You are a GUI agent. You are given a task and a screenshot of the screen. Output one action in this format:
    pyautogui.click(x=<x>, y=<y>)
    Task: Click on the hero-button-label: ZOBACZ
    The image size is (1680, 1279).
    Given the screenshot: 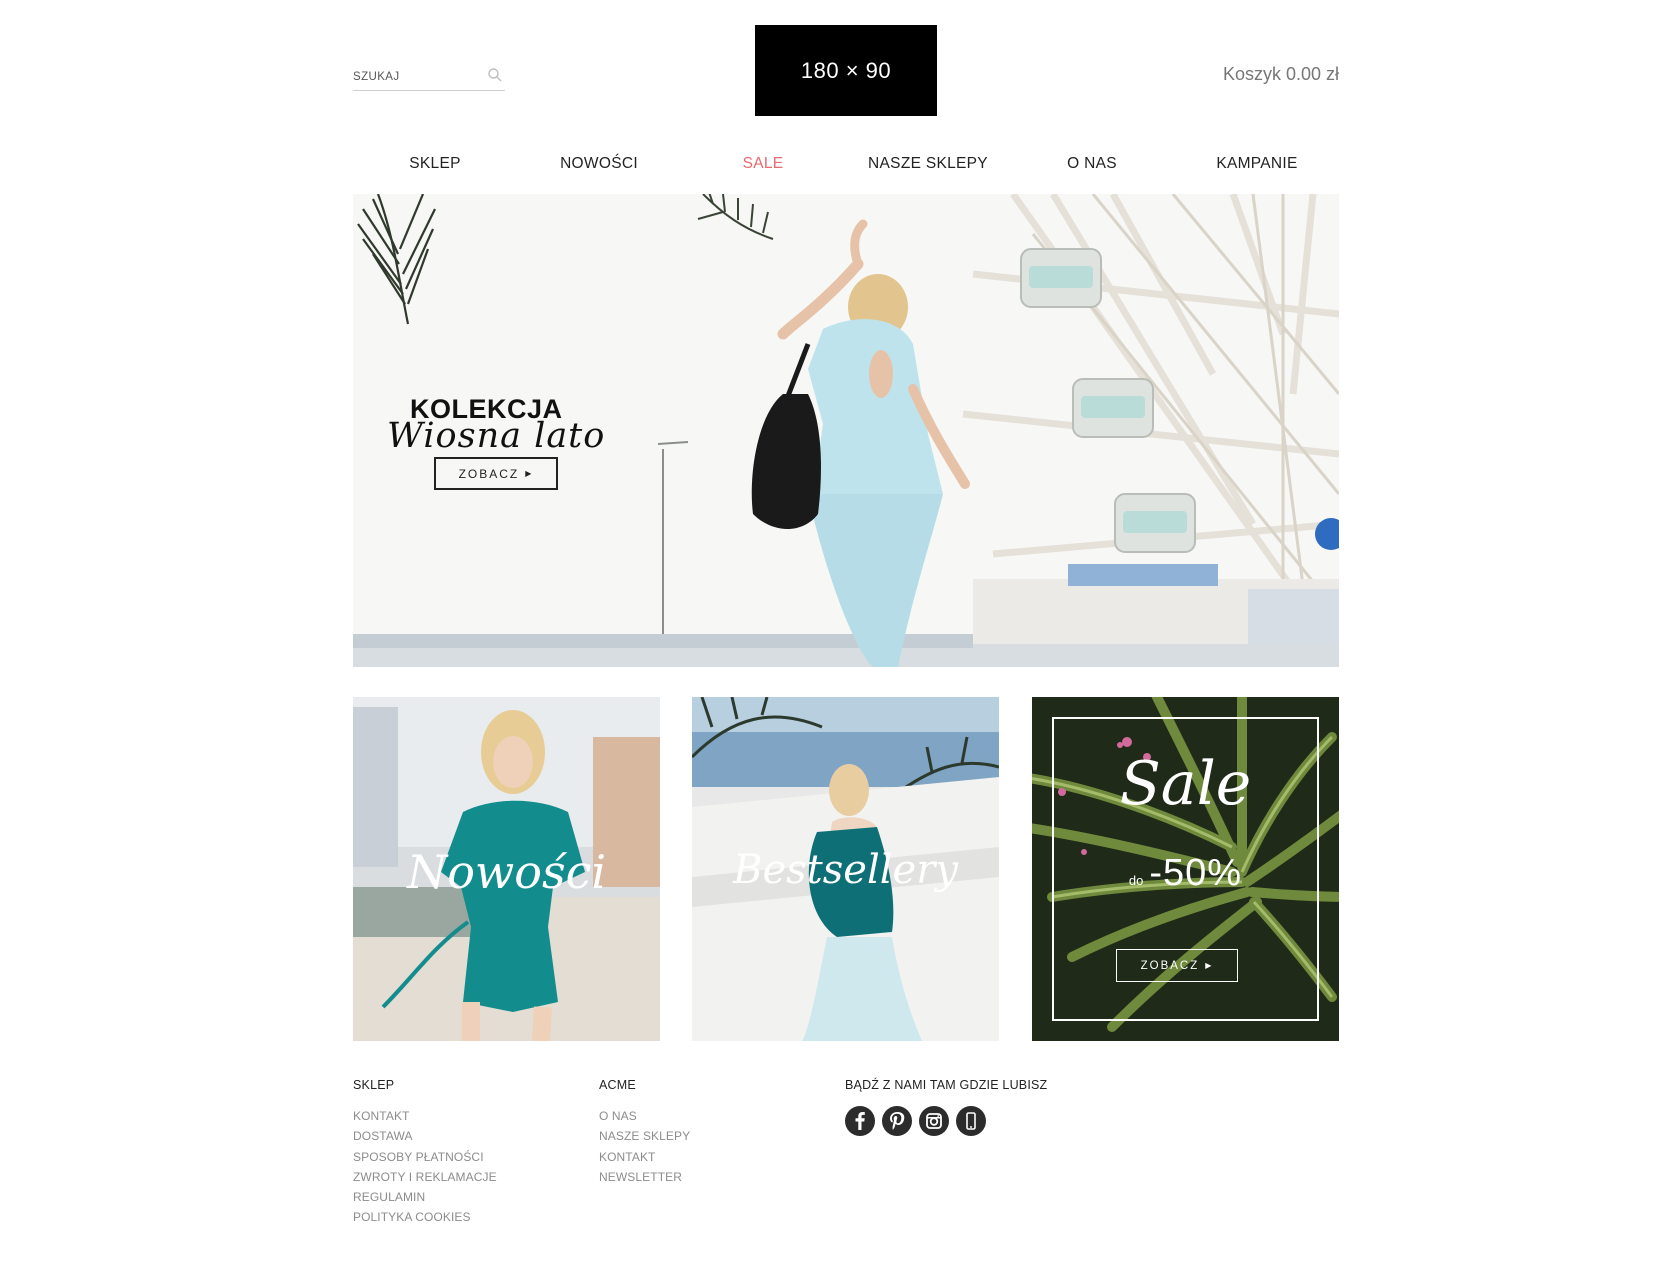 What is the action you would take?
    pyautogui.click(x=489, y=473)
    